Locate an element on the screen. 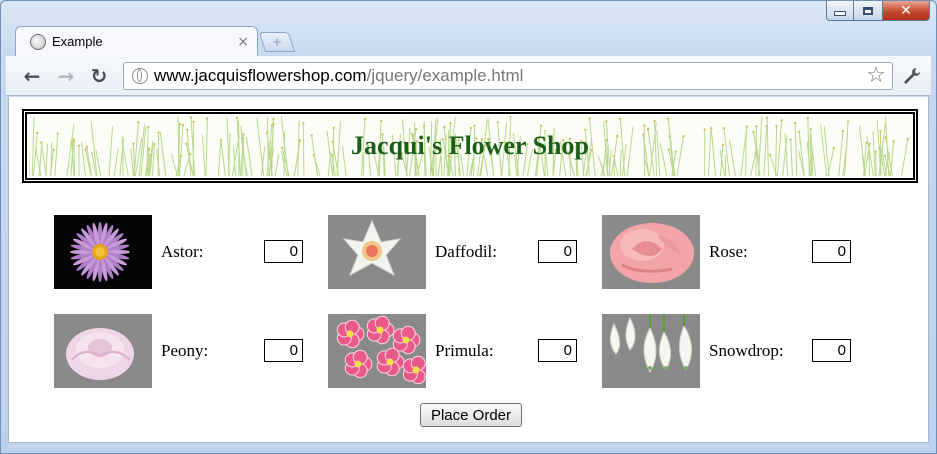  primula-photo is located at coordinates (377, 351).